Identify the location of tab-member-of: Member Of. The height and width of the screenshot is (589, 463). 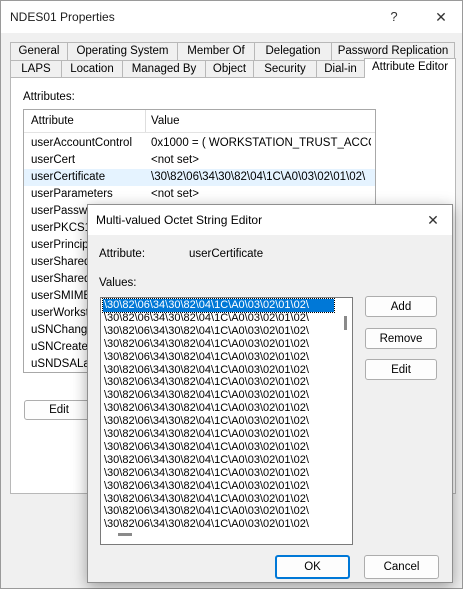
(216, 51).